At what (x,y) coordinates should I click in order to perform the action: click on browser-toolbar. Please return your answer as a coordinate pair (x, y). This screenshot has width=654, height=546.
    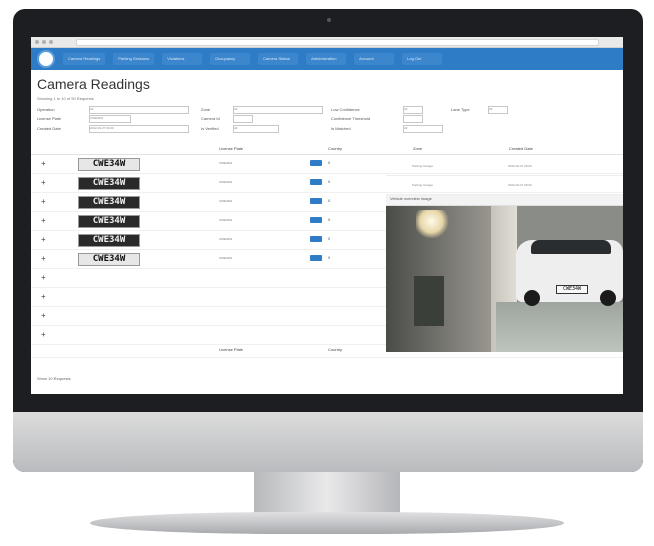
    Looking at the image, I should click on (327, 42).